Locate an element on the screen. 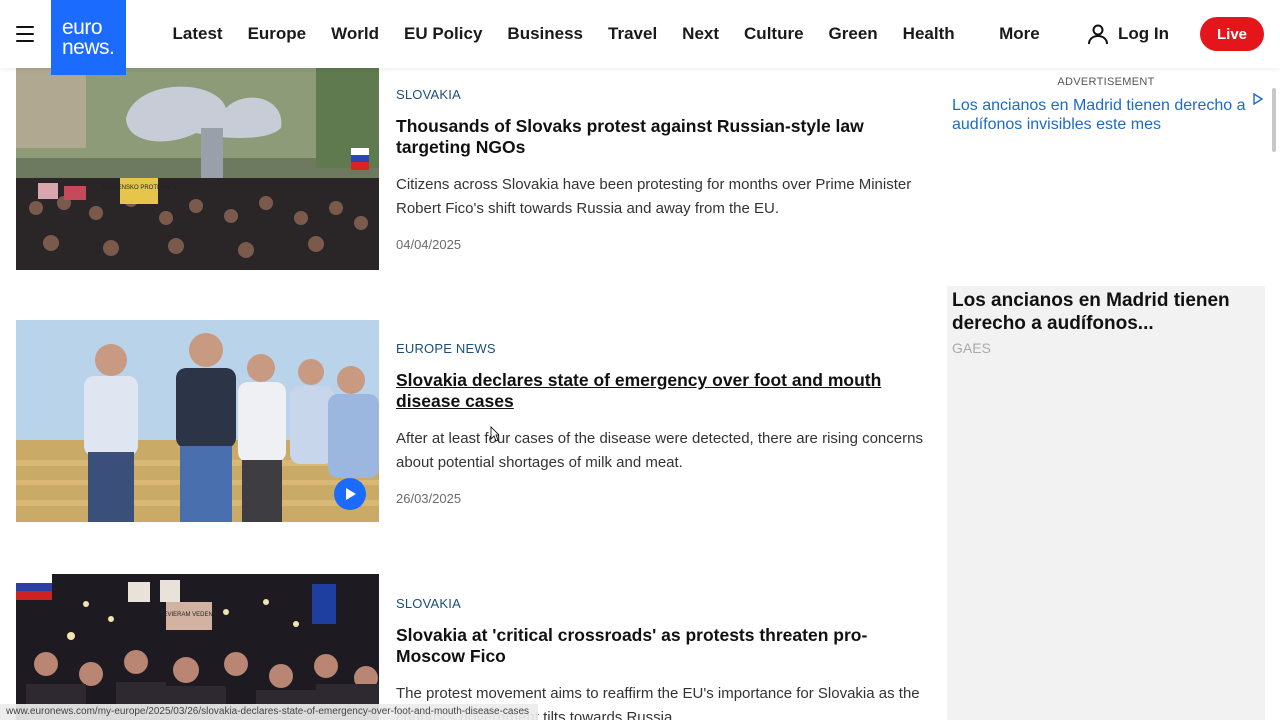  nav-green: Green is located at coordinates (853, 34).